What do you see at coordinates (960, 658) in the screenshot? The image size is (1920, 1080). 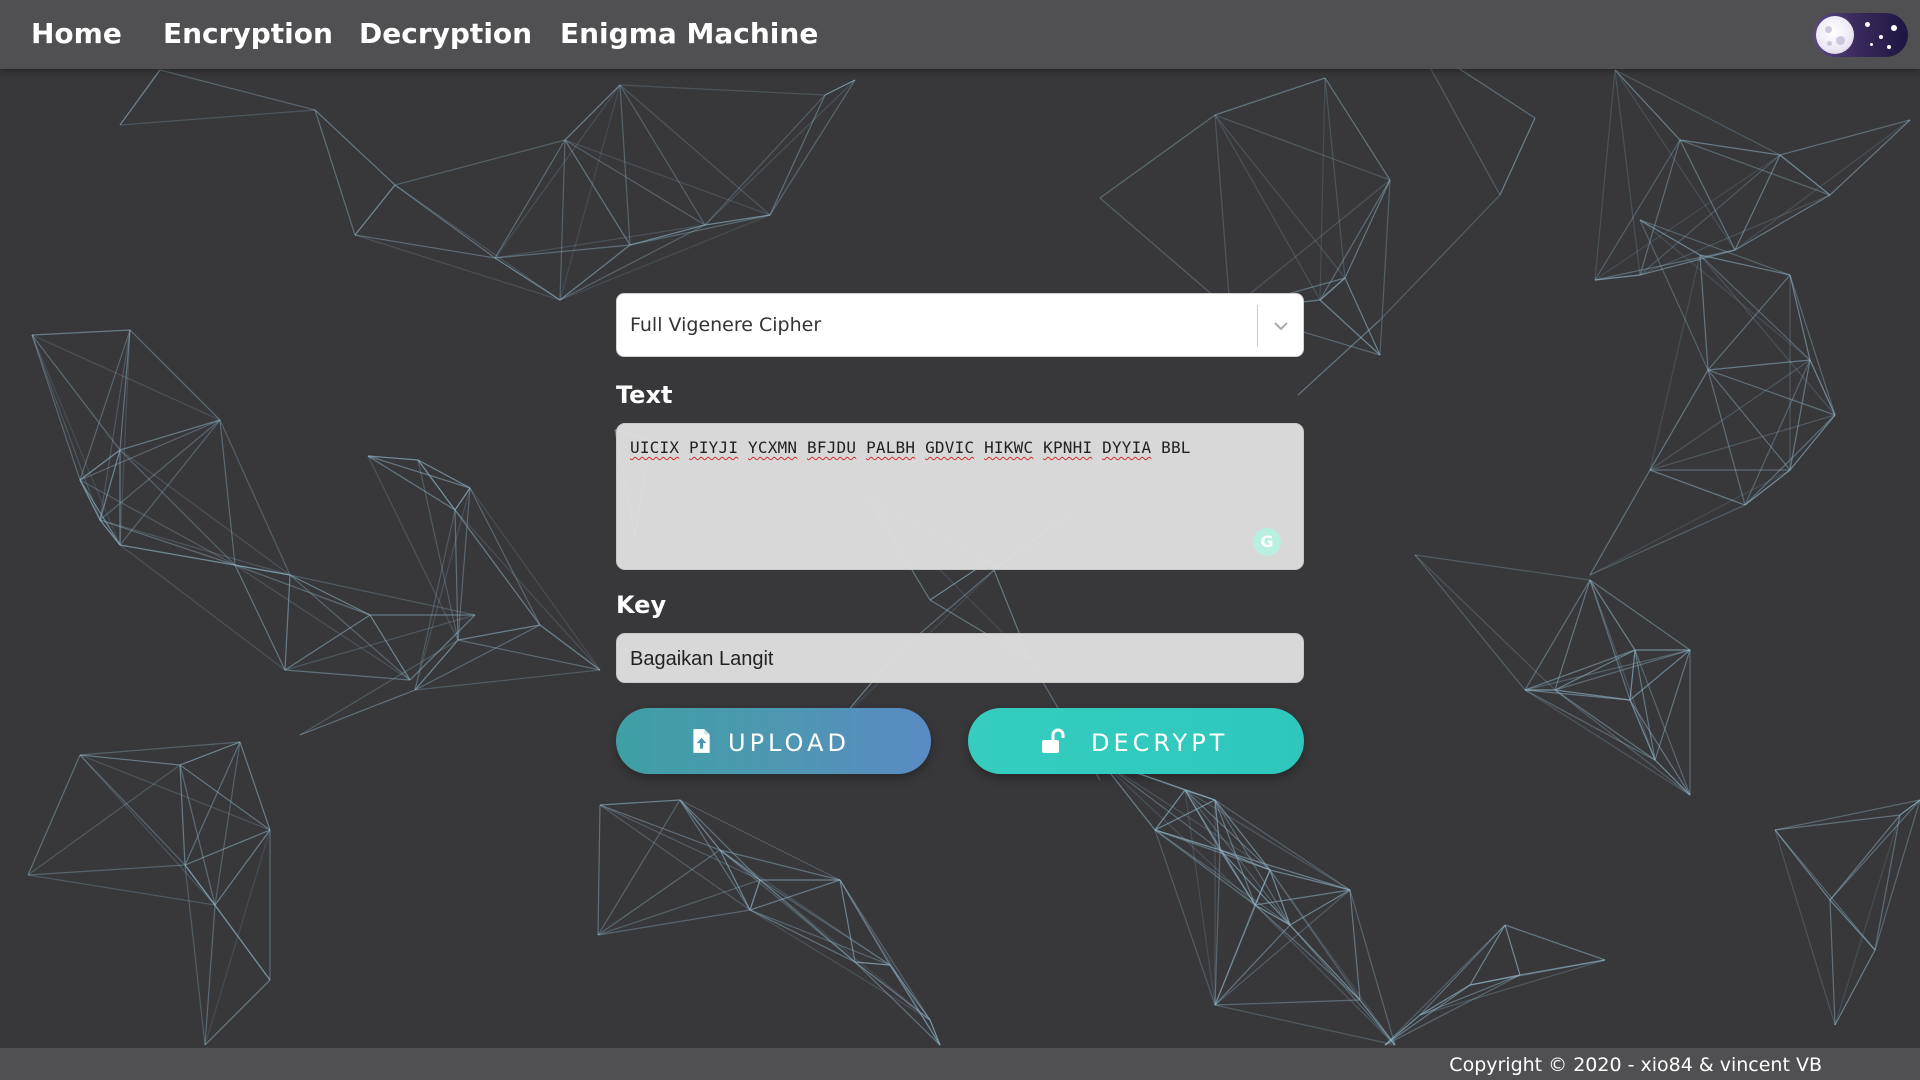 I see `key-input: Bagaikan Langit` at bounding box center [960, 658].